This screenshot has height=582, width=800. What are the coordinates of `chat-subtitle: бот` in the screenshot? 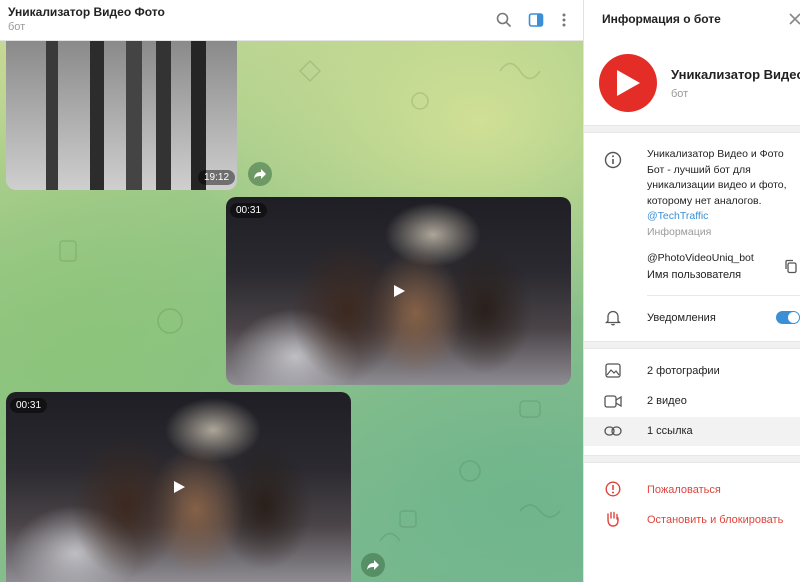 It's located at (17, 27).